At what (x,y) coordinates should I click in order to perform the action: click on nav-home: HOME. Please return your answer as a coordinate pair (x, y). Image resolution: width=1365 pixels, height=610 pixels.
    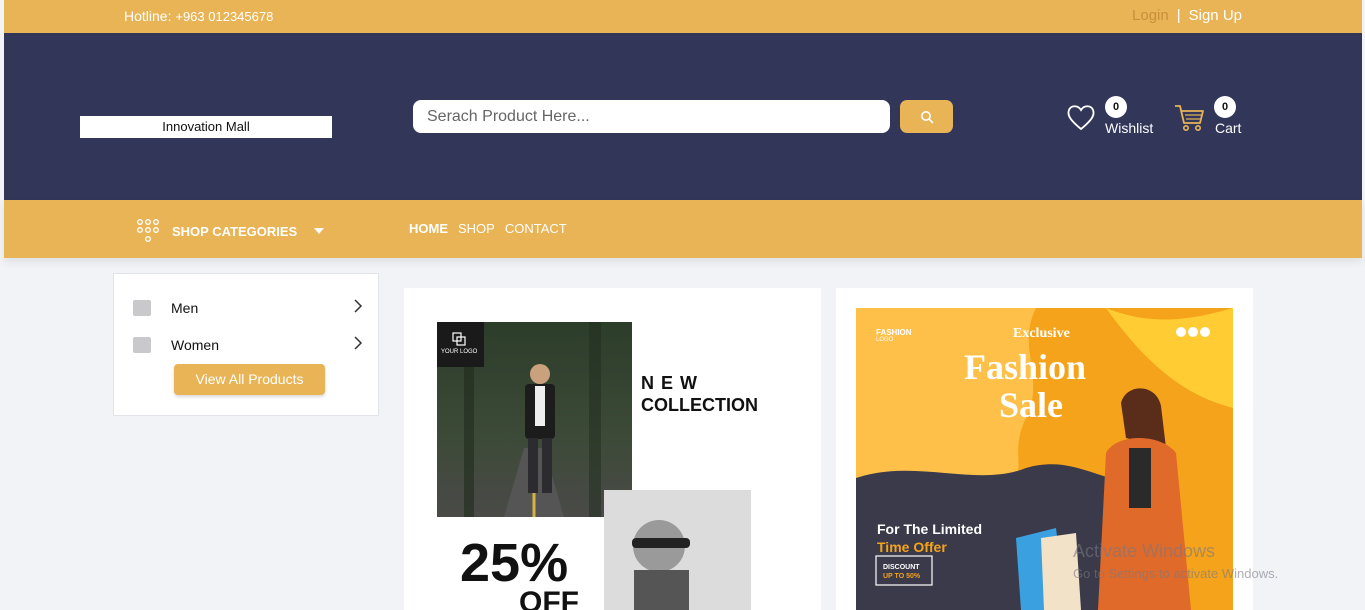
    Looking at the image, I should click on (428, 228).